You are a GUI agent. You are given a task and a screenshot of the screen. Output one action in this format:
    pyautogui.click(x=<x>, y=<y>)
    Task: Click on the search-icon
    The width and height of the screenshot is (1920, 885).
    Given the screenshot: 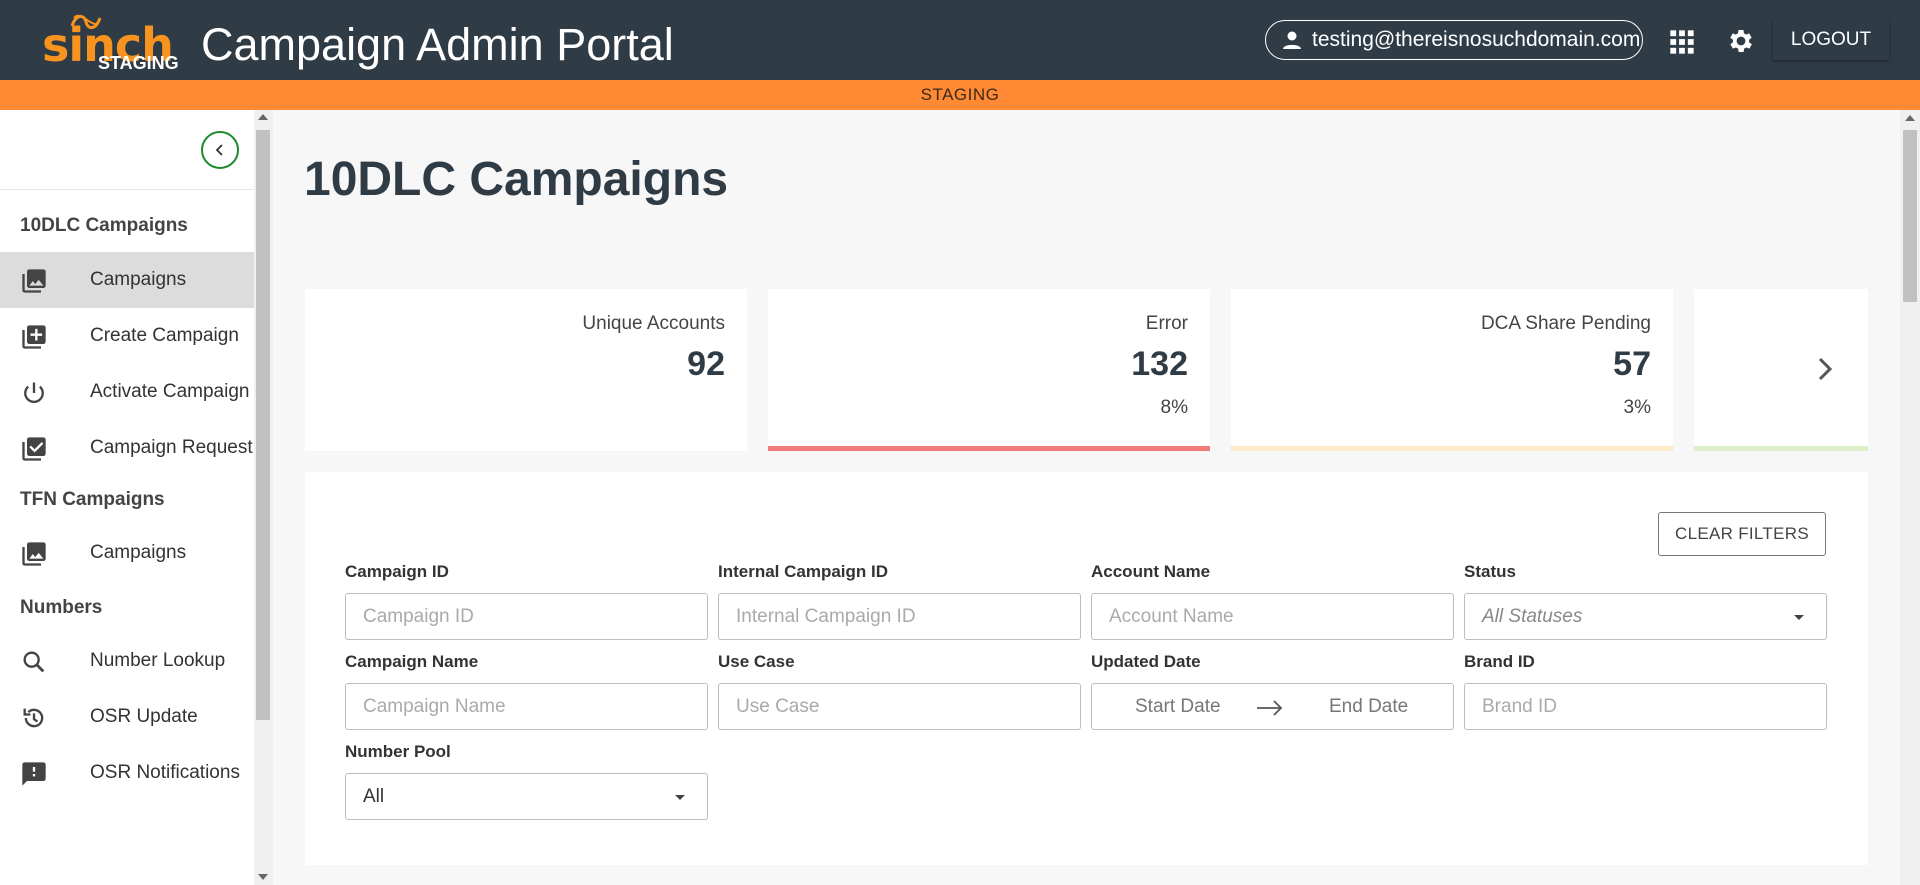 What is the action you would take?
    pyautogui.click(x=34, y=662)
    